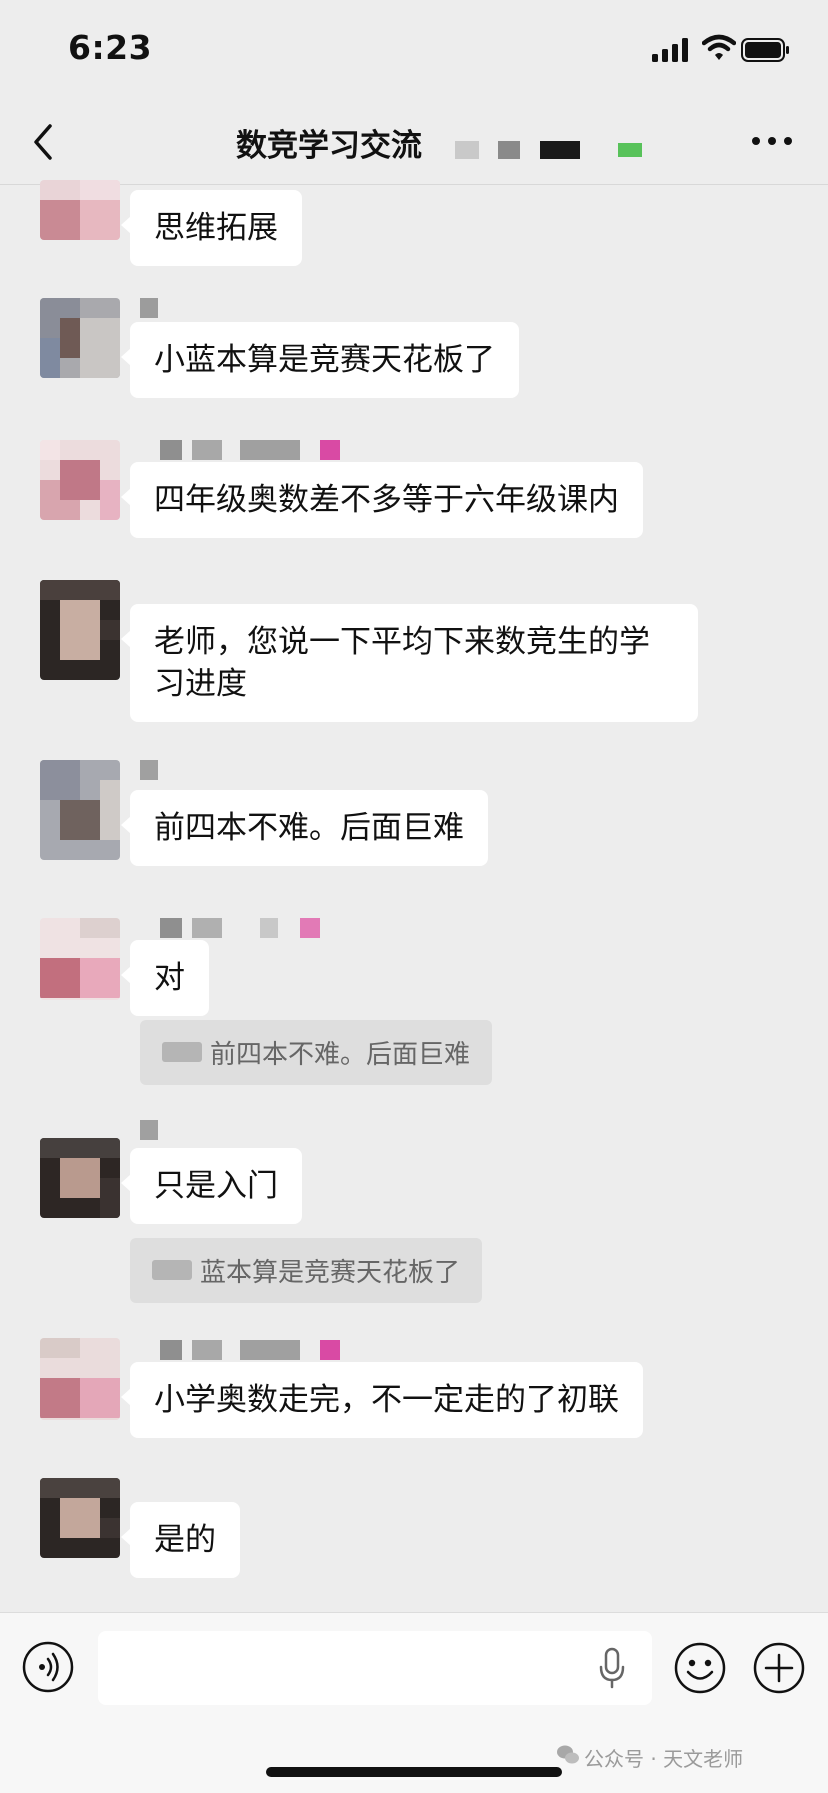  Describe the element at coordinates (414, 50) in the screenshot. I see `status-bar: 6:23` at that location.